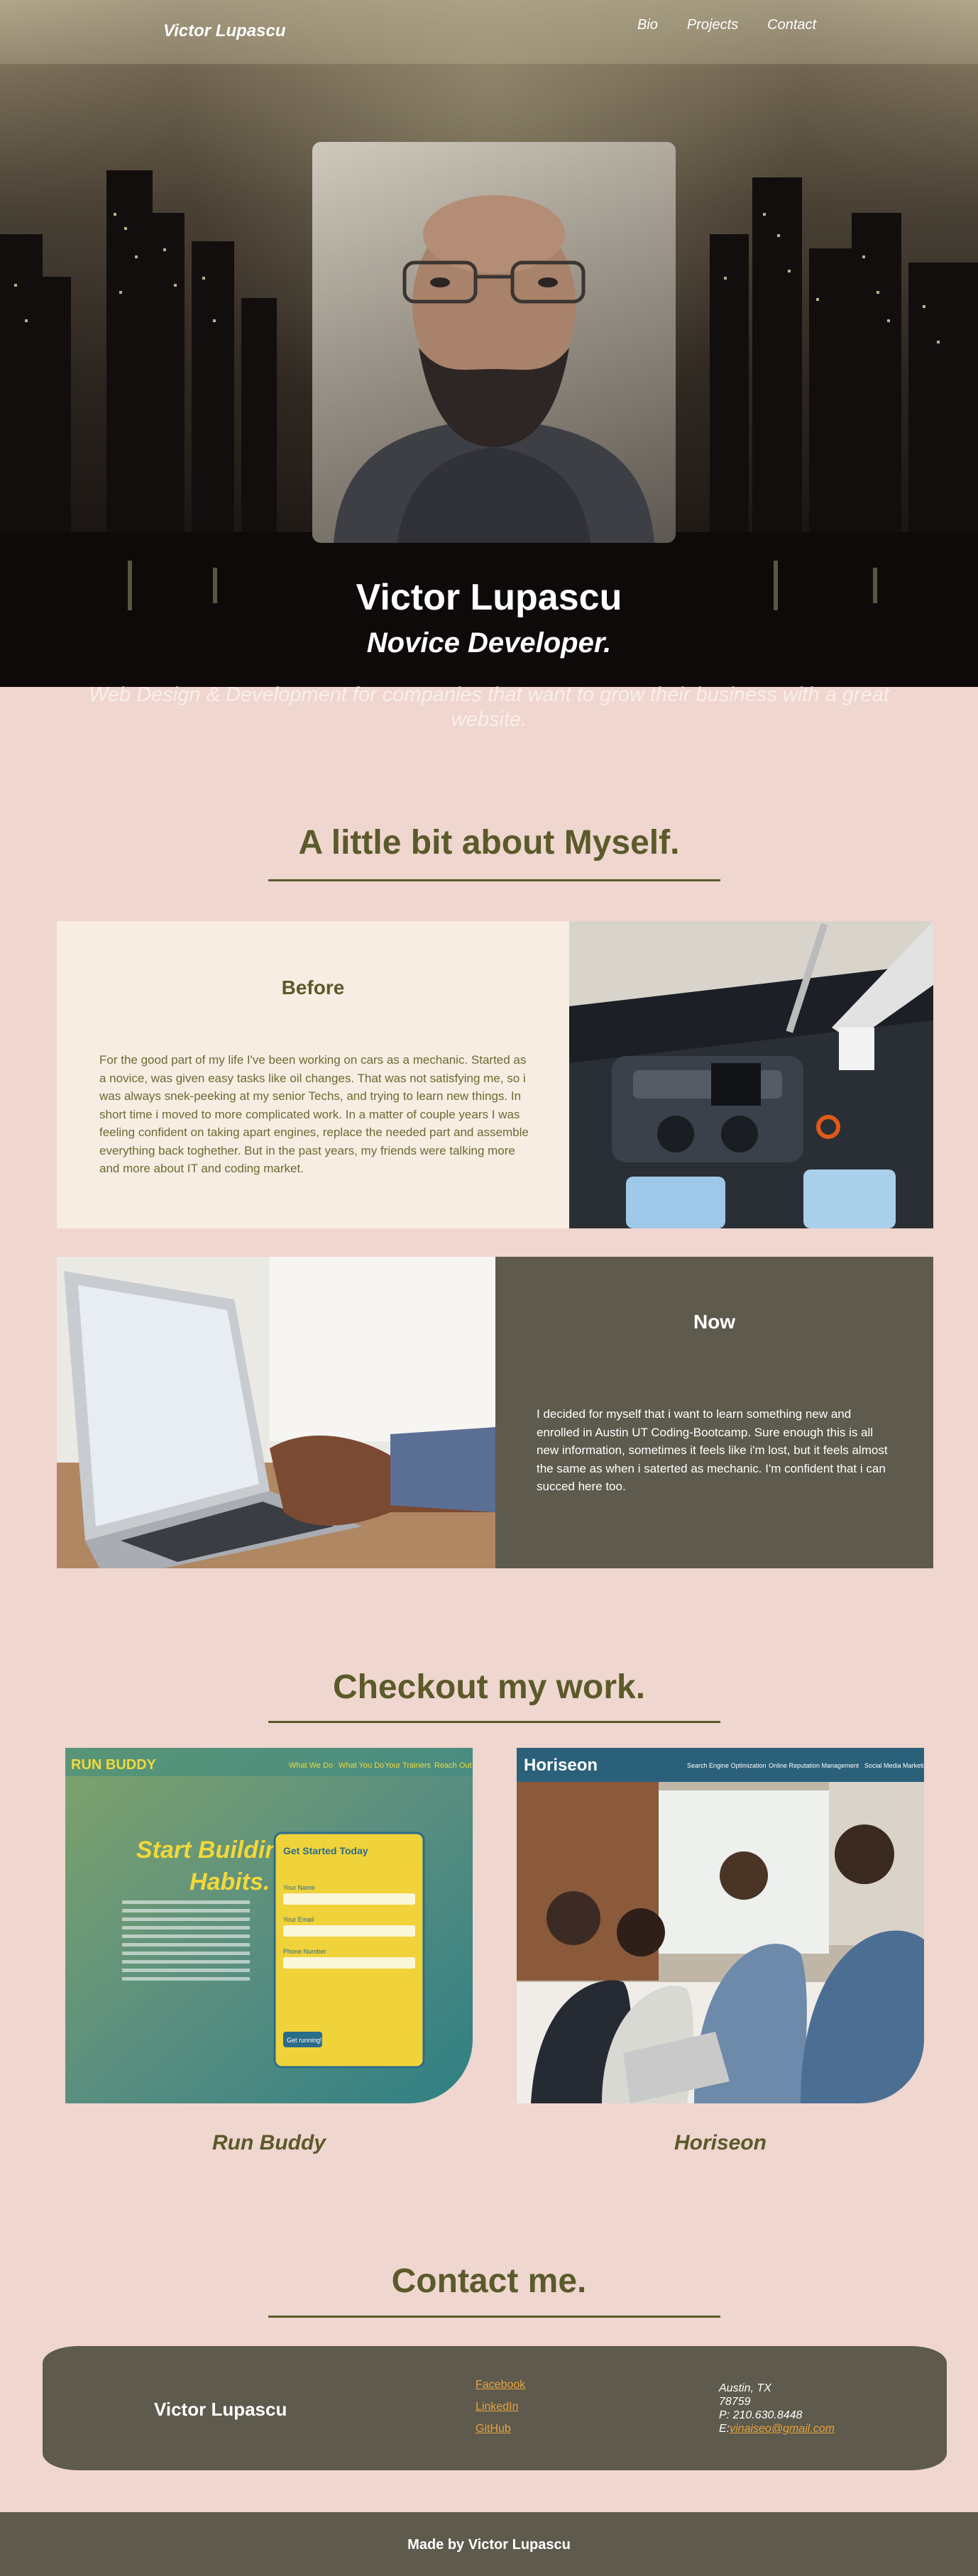  What do you see at coordinates (727, 1765) in the screenshot?
I see `hs-nav-1: Search Engine Optimization` at bounding box center [727, 1765].